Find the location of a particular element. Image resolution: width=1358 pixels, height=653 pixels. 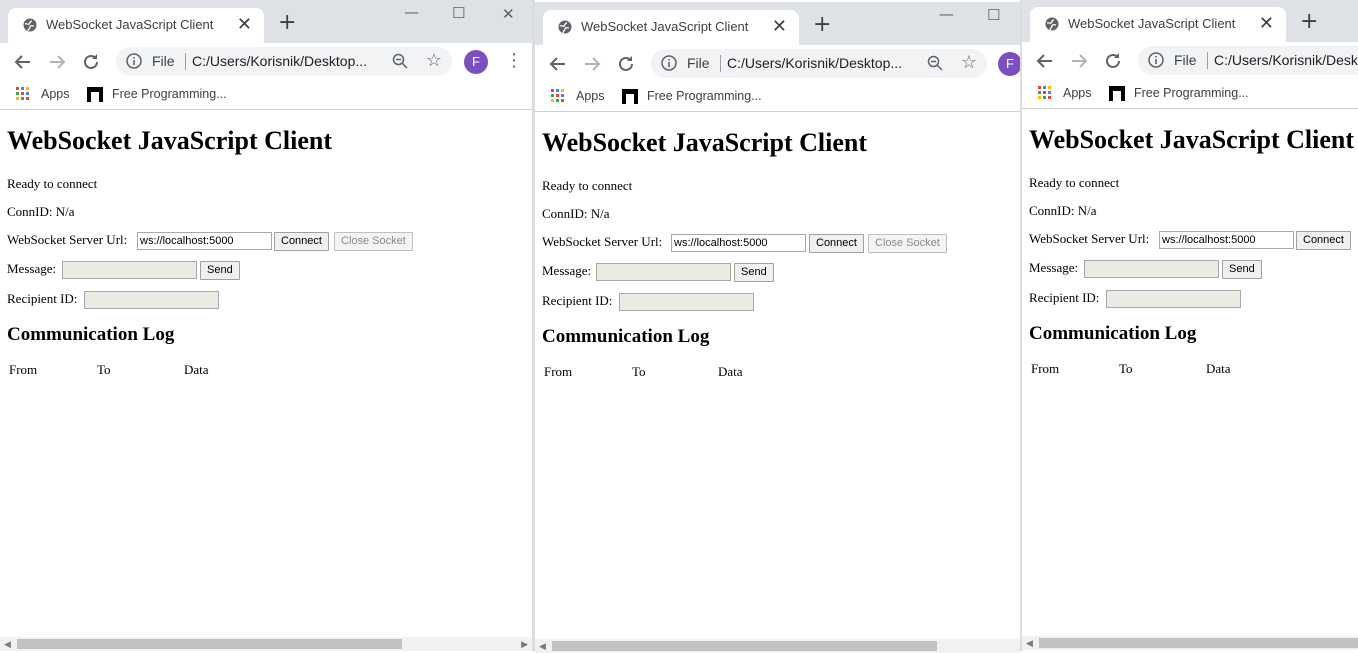

horizontal-scrollbar: ◀ is located at coordinates (1190, 643).